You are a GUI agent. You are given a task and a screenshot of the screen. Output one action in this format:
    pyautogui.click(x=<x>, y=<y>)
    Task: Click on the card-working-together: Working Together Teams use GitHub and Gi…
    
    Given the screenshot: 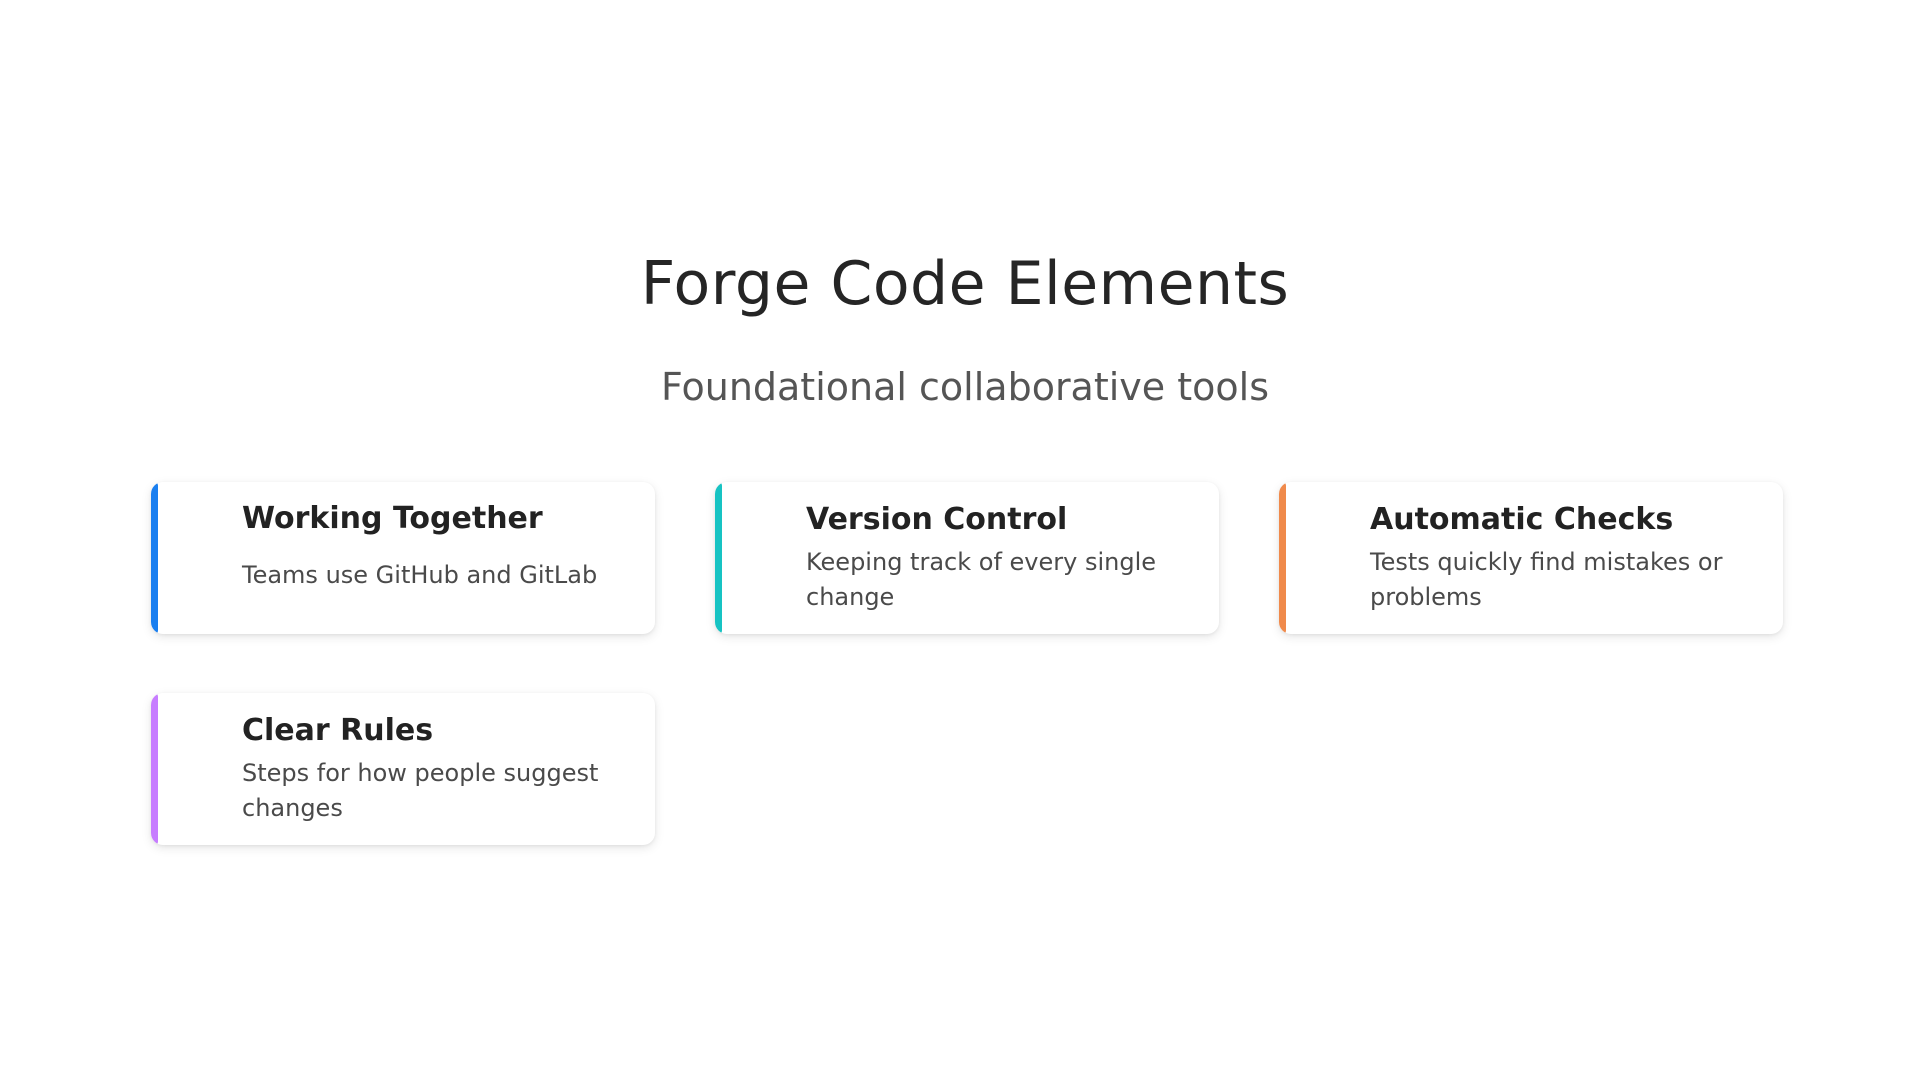 What is the action you would take?
    pyautogui.click(x=403, y=558)
    